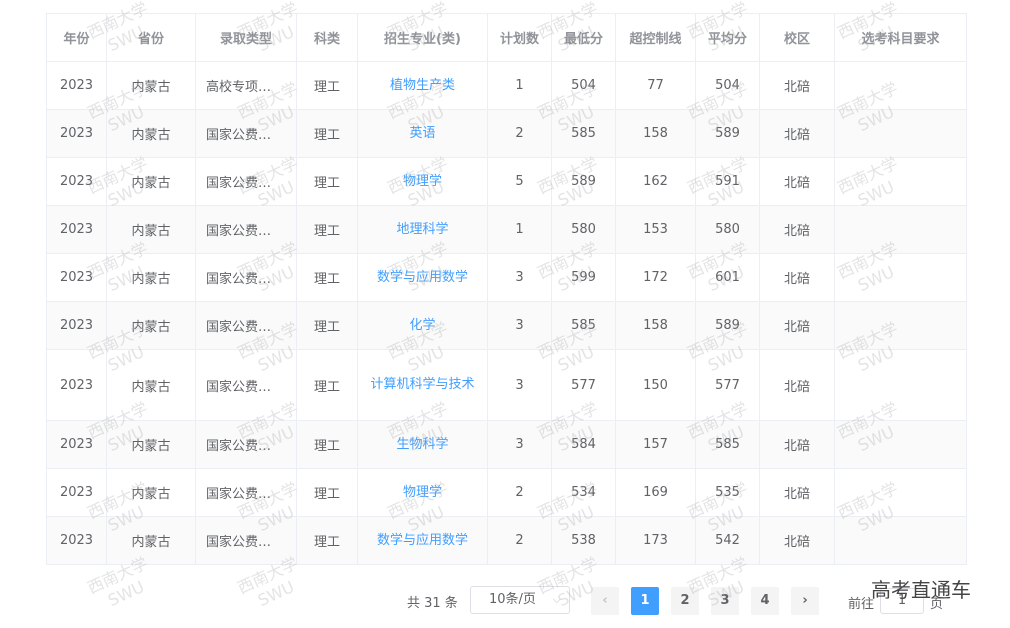 The height and width of the screenshot is (628, 1010). I want to click on cell-plan-count: 1, so click(519, 229).